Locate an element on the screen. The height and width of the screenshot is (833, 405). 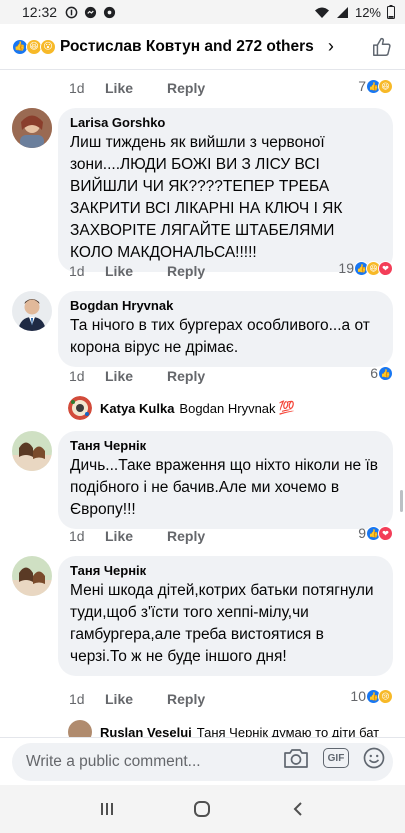
comment-composer: Write a public comment... GIF is located at coordinates (202, 761).